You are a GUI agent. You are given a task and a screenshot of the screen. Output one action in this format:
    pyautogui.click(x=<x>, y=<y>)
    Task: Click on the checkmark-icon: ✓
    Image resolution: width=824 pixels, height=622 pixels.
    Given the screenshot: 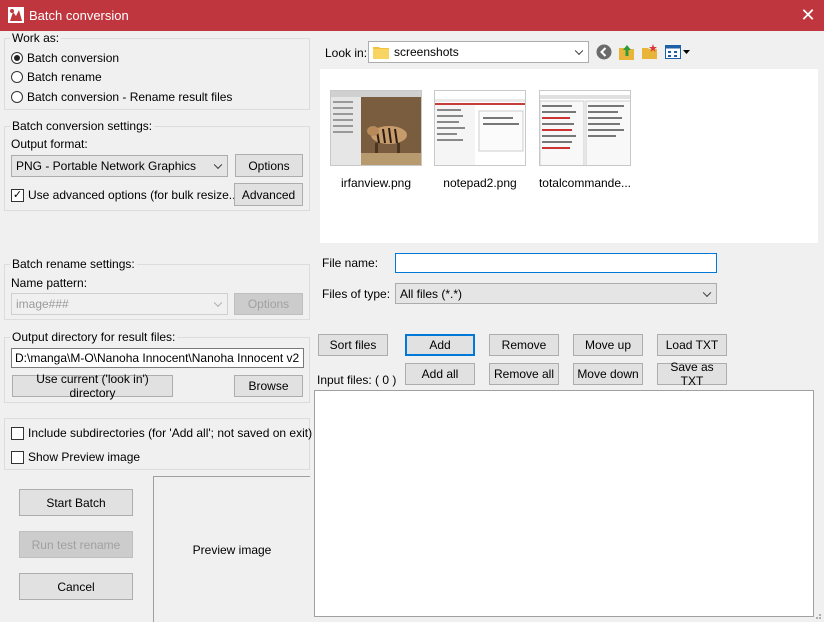 What is the action you would take?
    pyautogui.click(x=17, y=195)
    